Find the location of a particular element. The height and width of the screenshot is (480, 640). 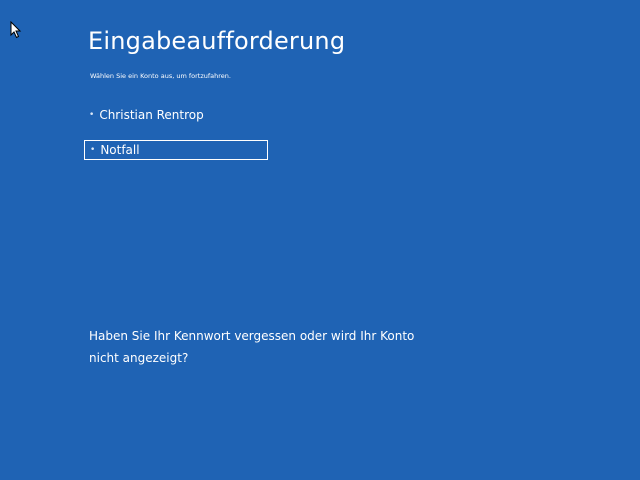

account-name: Christian Rentrop is located at coordinates (151, 115).